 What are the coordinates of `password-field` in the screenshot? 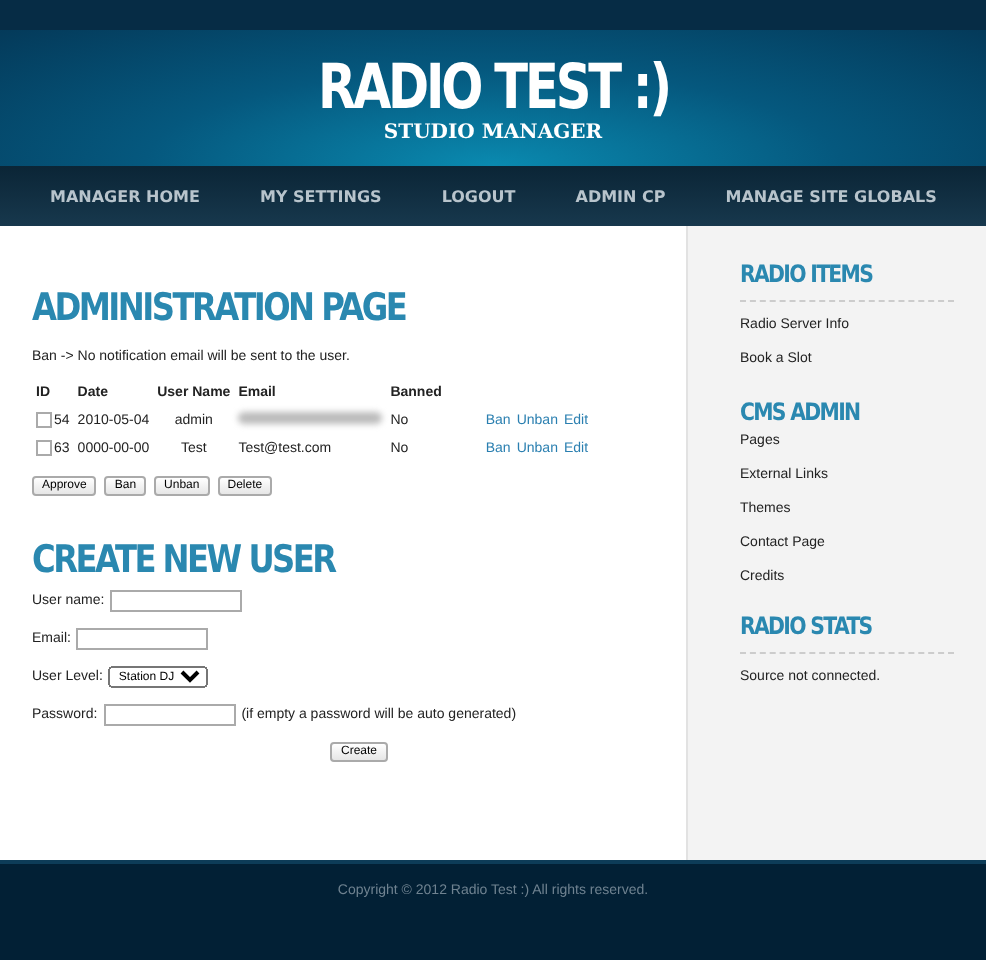 It's located at (169, 715).